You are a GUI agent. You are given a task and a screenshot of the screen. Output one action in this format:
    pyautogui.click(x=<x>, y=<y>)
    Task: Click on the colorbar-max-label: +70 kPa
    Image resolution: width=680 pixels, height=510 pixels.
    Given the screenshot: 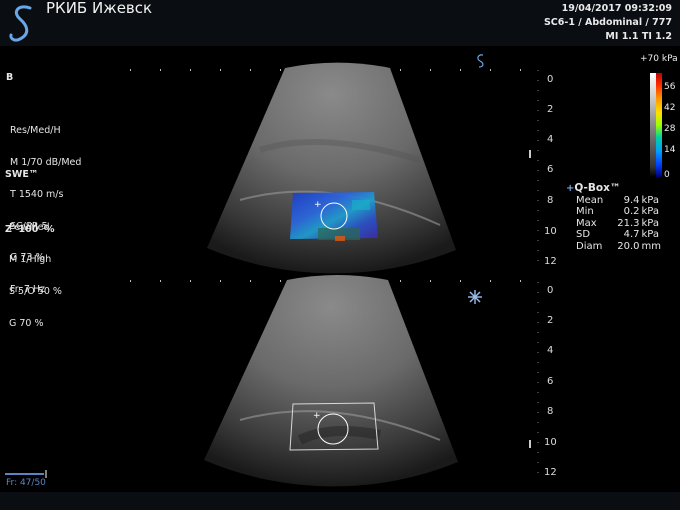 What is the action you would take?
    pyautogui.click(x=659, y=59)
    